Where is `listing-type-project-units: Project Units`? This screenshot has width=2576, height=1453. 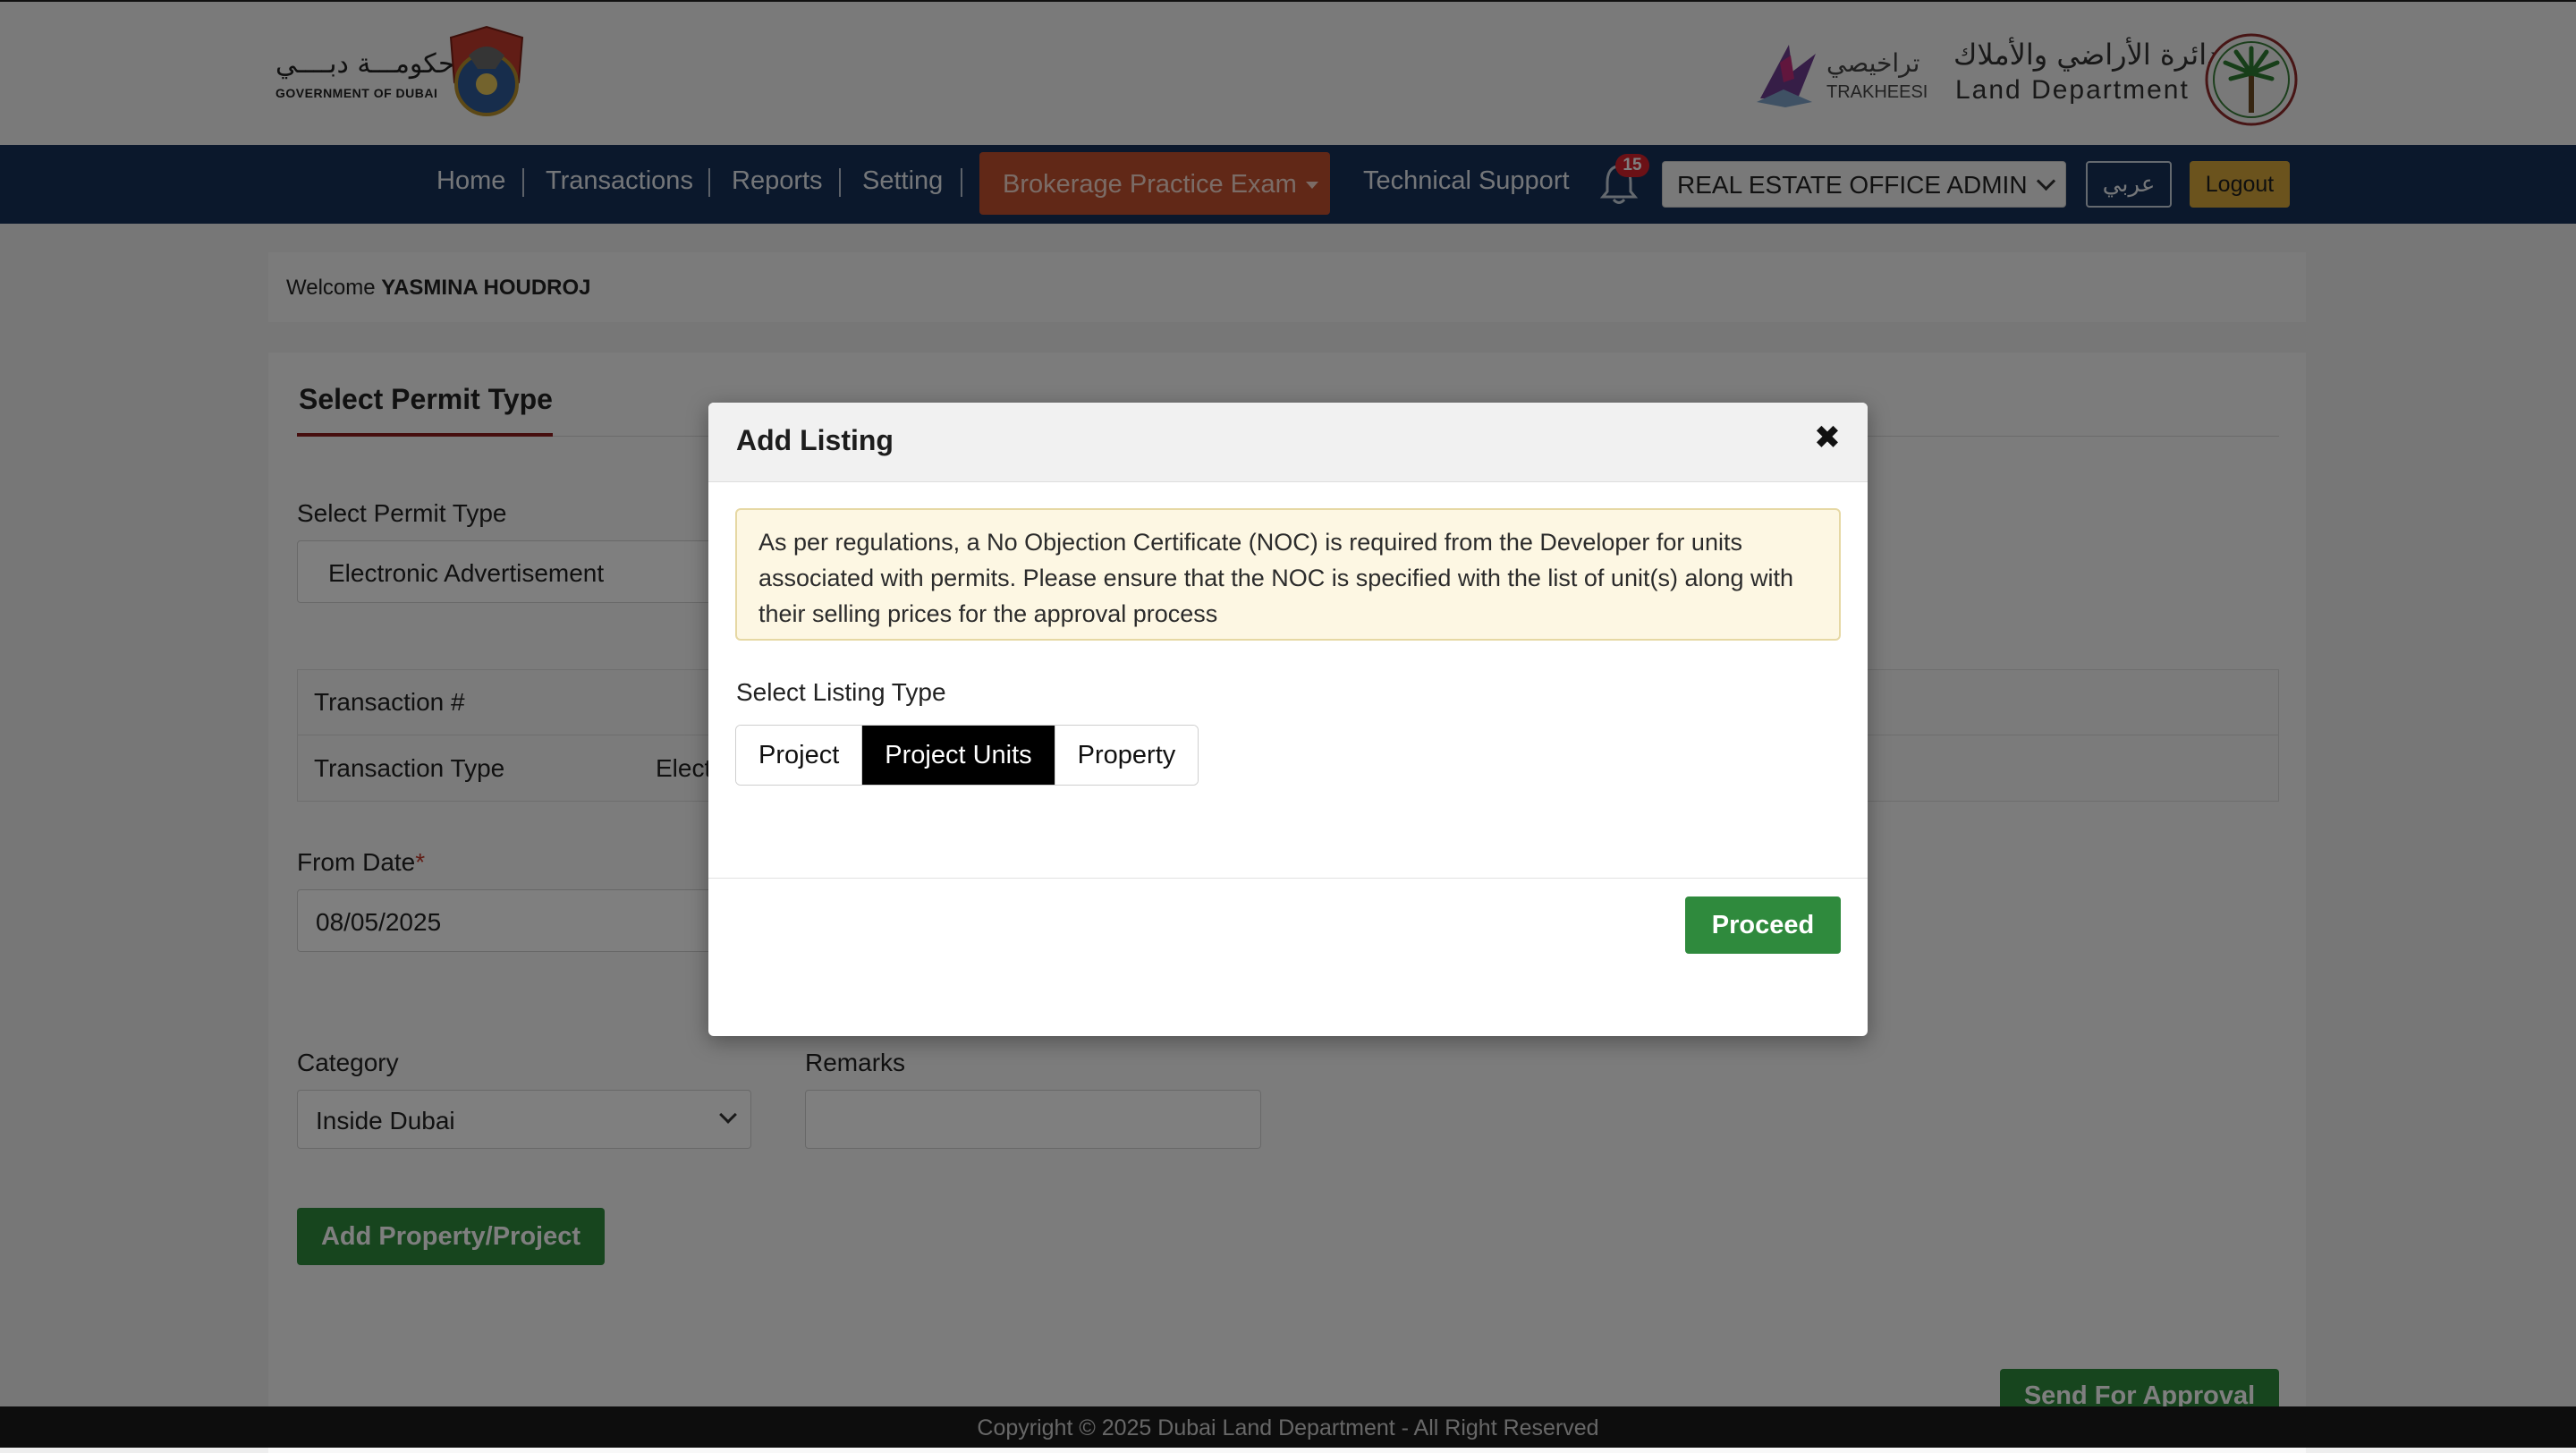 listing-type-project-units: Project Units is located at coordinates (958, 755).